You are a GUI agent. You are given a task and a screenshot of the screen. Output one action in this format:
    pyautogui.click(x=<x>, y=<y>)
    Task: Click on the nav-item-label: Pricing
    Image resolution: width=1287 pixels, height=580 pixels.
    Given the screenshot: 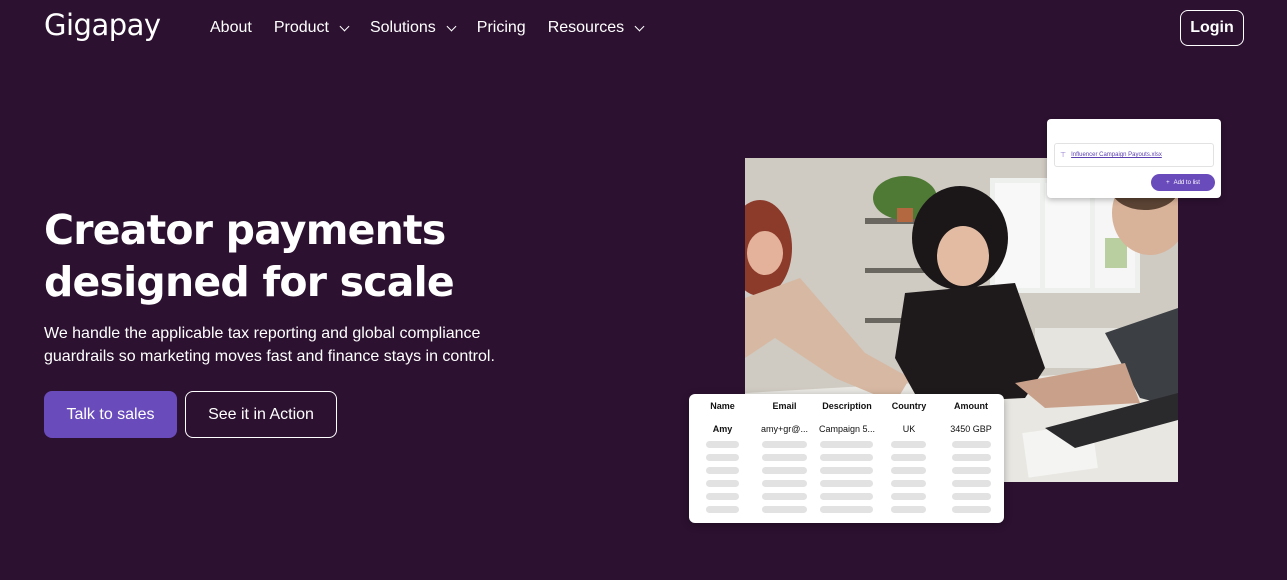 What is the action you would take?
    pyautogui.click(x=501, y=27)
    